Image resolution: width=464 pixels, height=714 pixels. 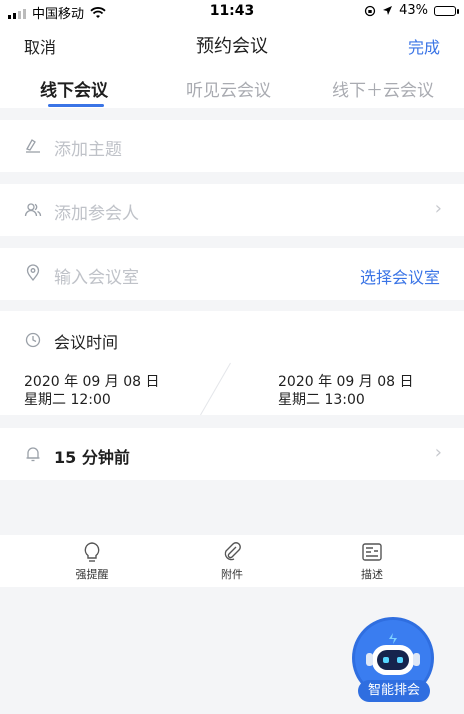 I want to click on attendees-row: 添加参会人 ›, so click(x=232, y=210).